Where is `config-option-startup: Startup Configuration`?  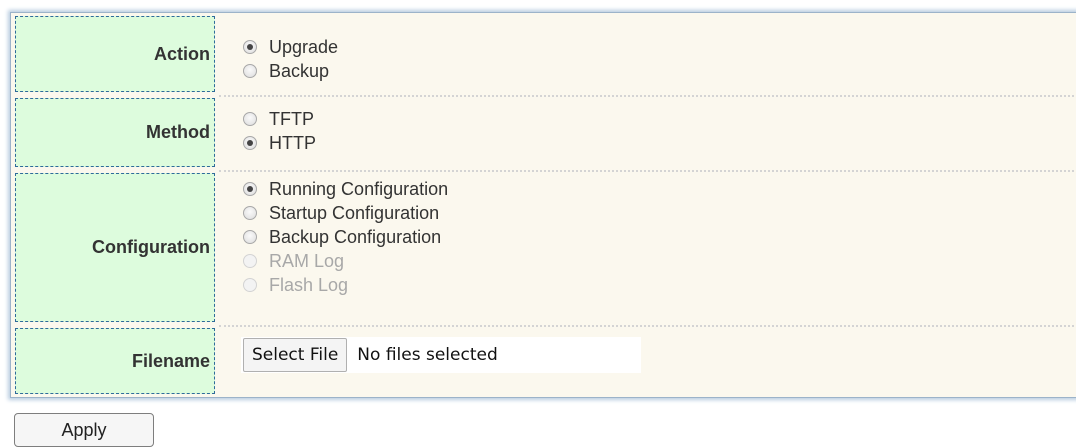 config-option-startup: Startup Configuration is located at coordinates (345, 213).